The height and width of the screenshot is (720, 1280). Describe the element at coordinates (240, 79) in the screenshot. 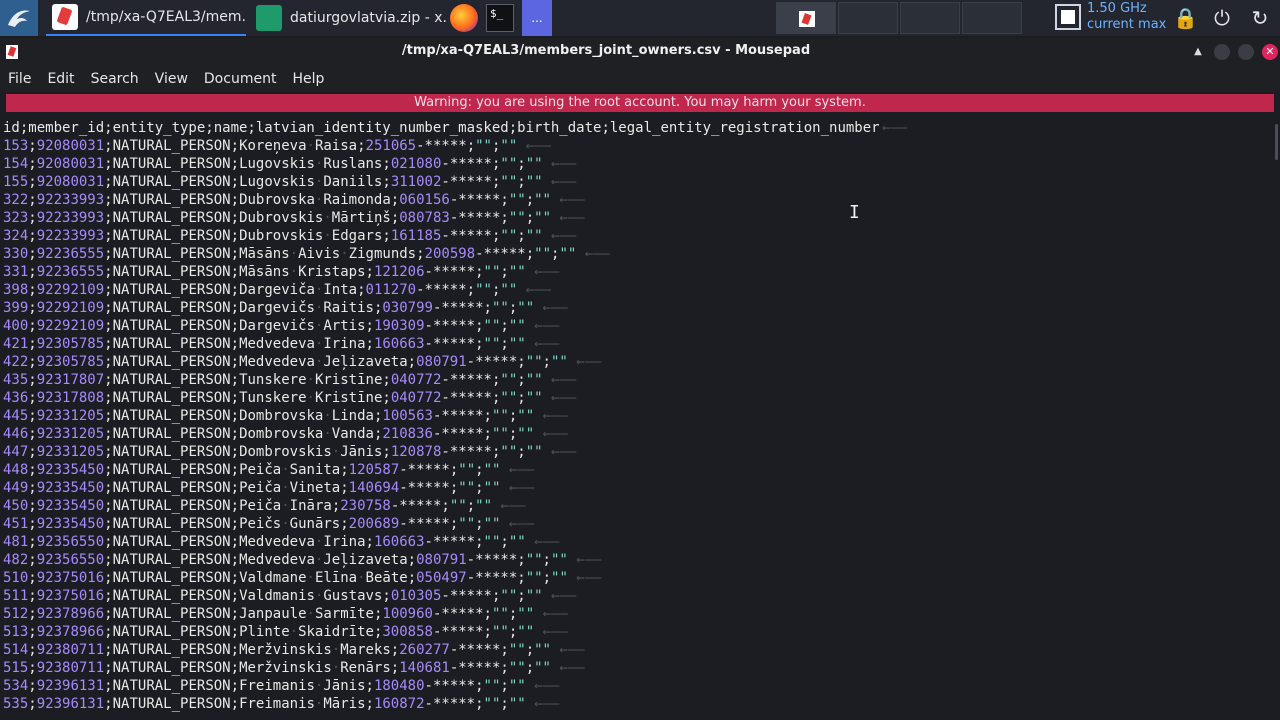

I see `menu-document: Document` at that location.